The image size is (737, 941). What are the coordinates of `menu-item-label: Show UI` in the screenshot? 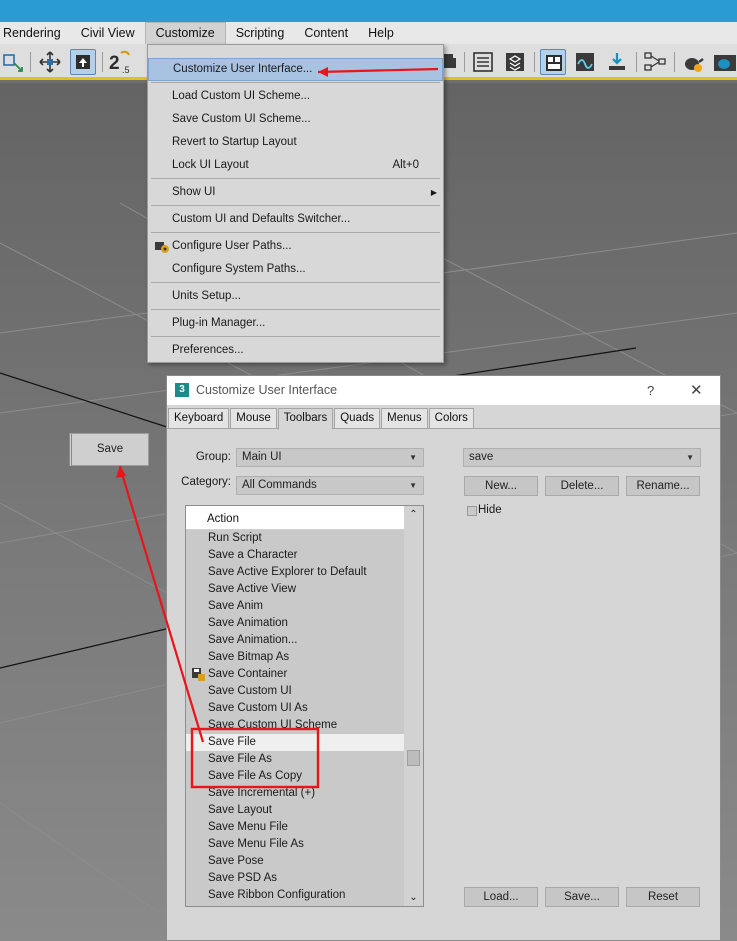 It's located at (194, 192).